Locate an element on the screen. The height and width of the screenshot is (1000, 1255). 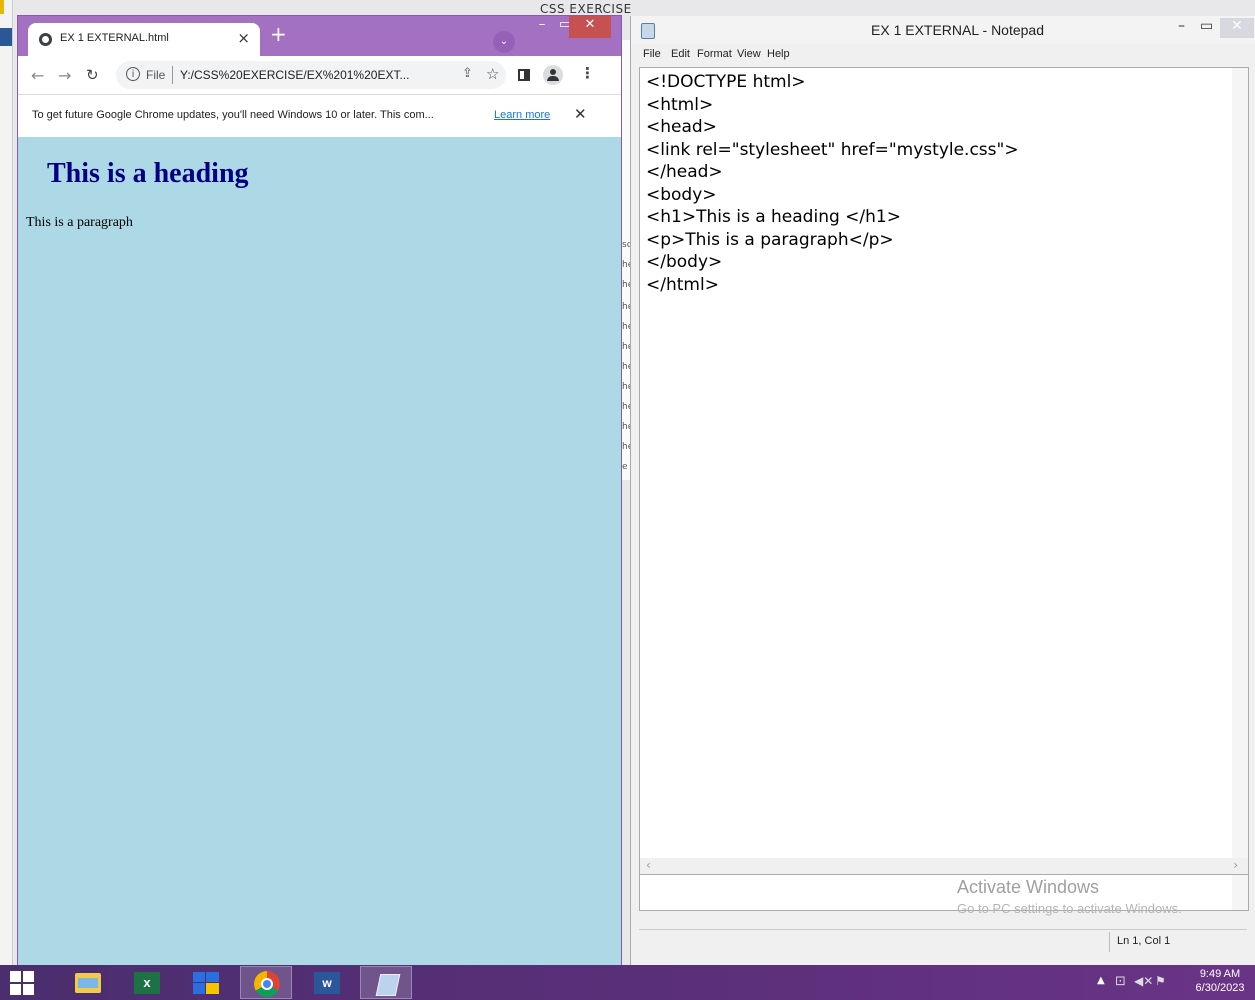
windows-logo-icon is located at coordinates (22, 983).